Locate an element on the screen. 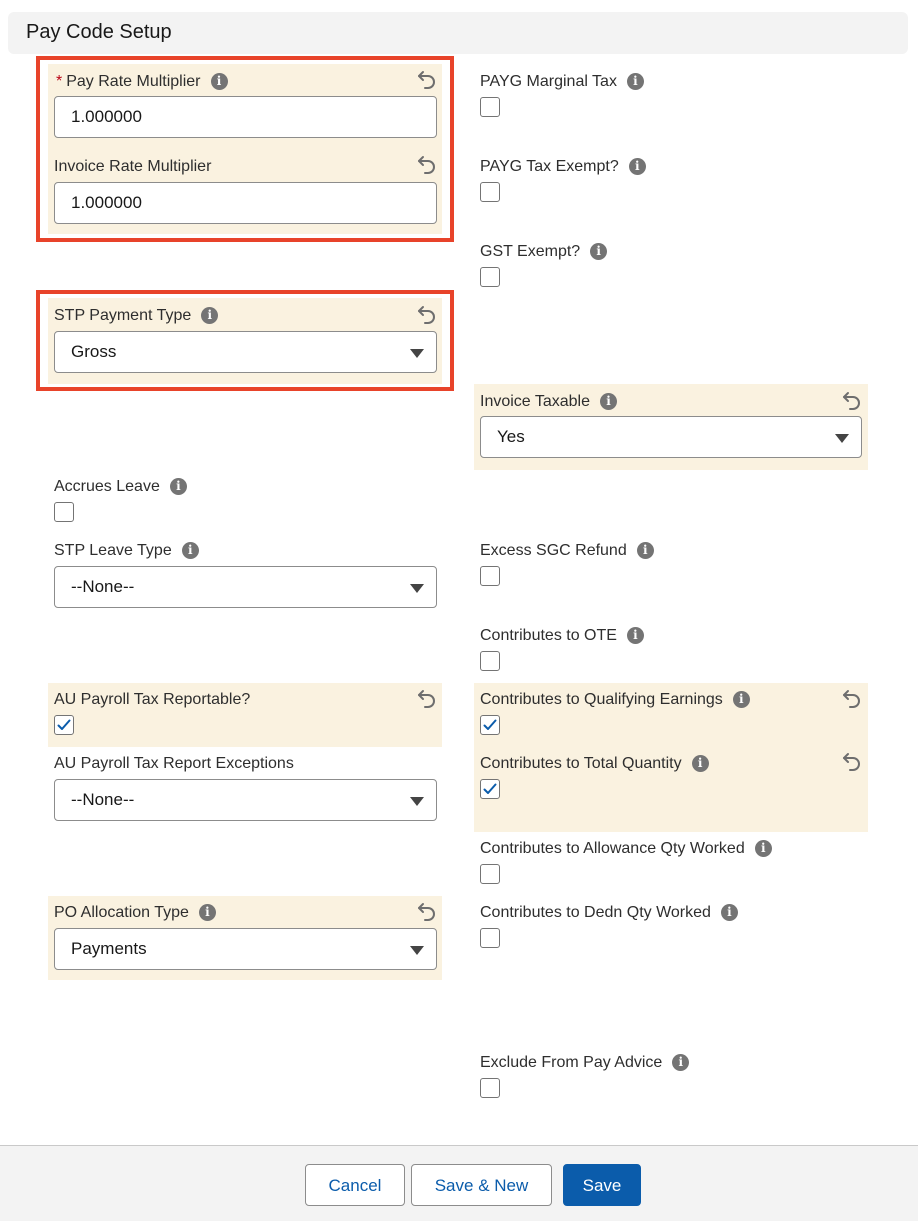 Image resolution: width=918 pixels, height=1221 pixels. gst-exempt-label: GST Exempt? i is located at coordinates (544, 252).